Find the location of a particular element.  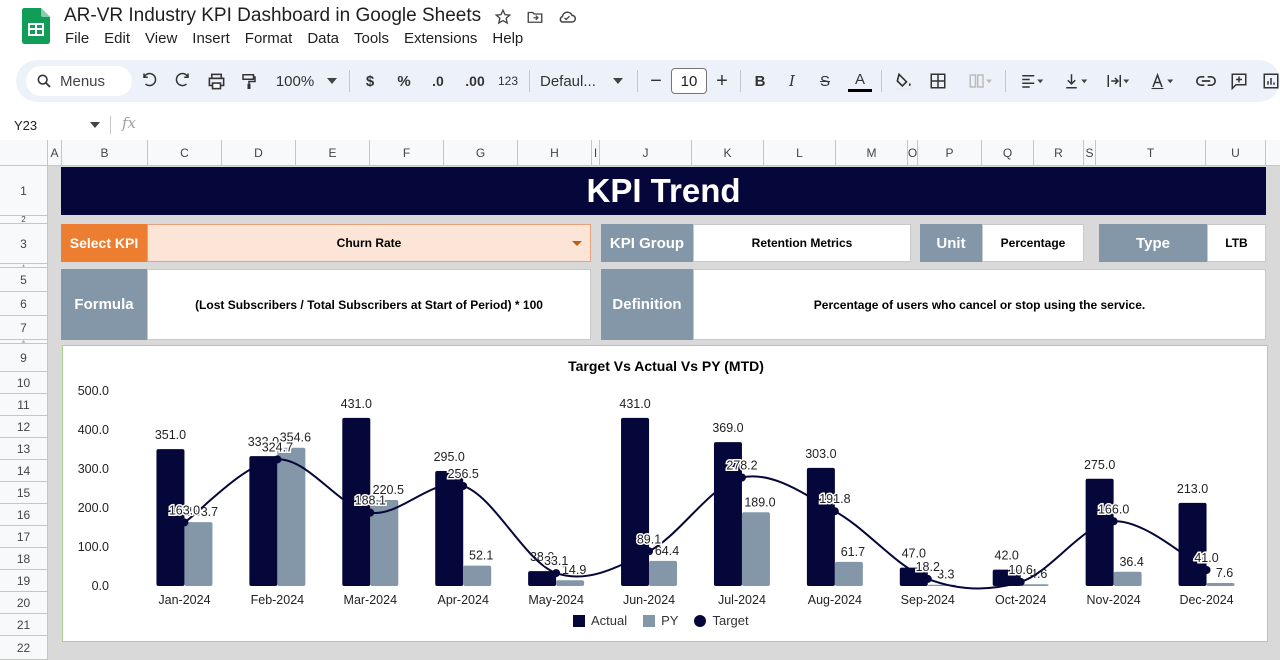

row-header: 20 is located at coordinates (23, 603).